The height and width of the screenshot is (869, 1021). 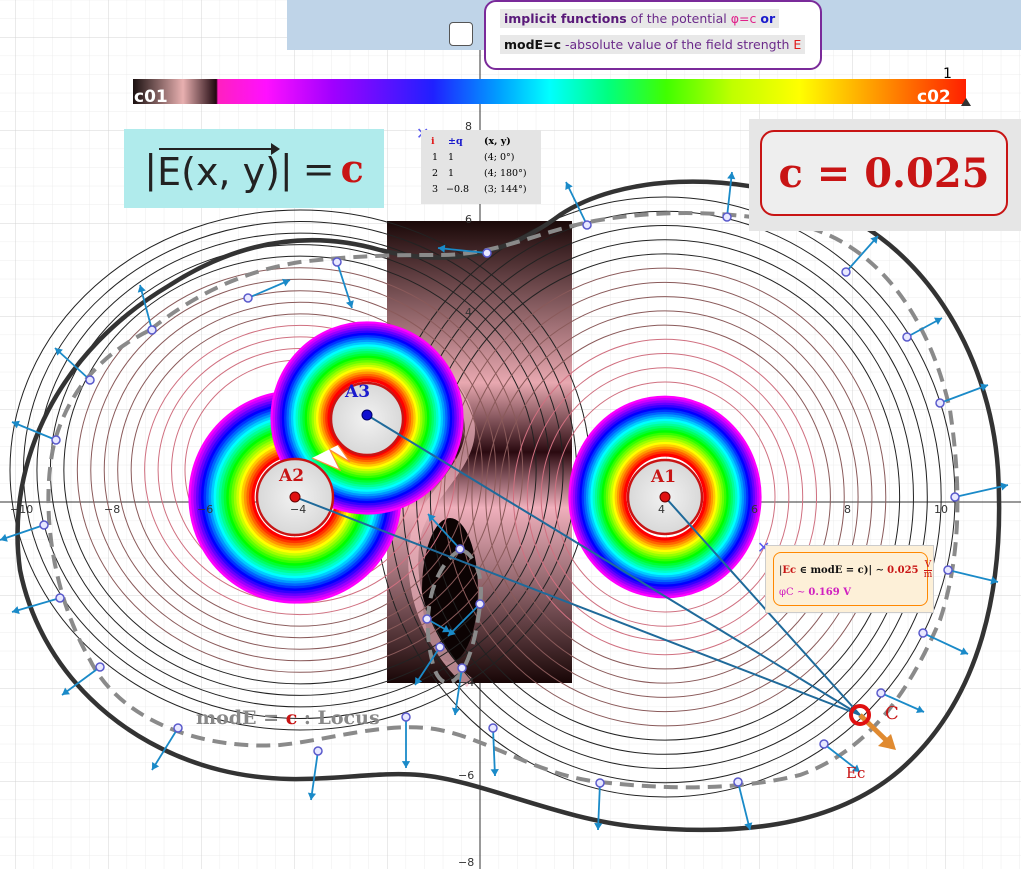 What do you see at coordinates (288, 718) in the screenshot?
I see `locus-label: modE = c : Locus` at bounding box center [288, 718].